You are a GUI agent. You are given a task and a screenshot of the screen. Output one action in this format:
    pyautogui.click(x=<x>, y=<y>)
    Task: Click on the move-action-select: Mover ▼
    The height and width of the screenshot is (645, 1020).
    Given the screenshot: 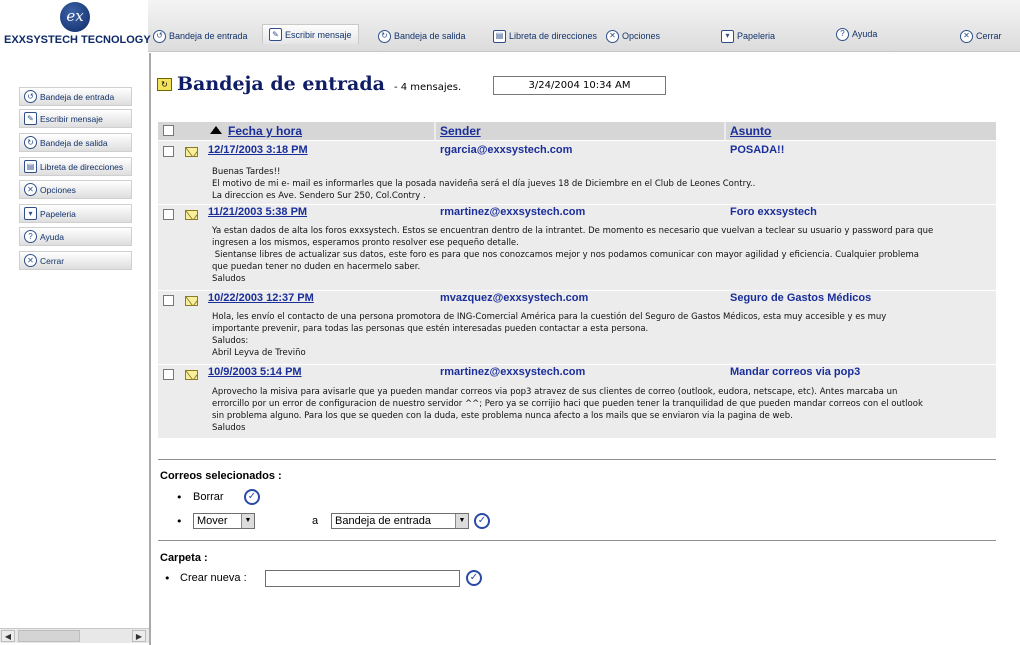 What is the action you would take?
    pyautogui.click(x=224, y=521)
    